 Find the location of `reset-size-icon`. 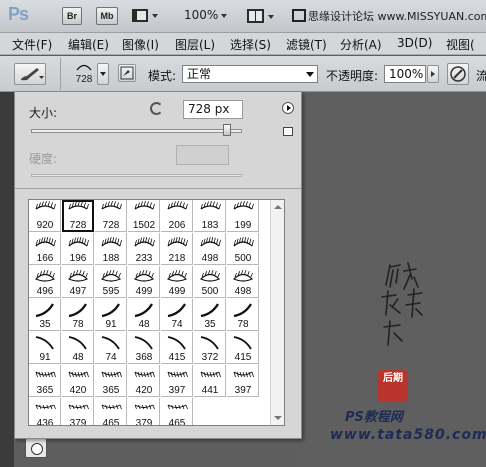

reset-size-icon is located at coordinates (156, 108).